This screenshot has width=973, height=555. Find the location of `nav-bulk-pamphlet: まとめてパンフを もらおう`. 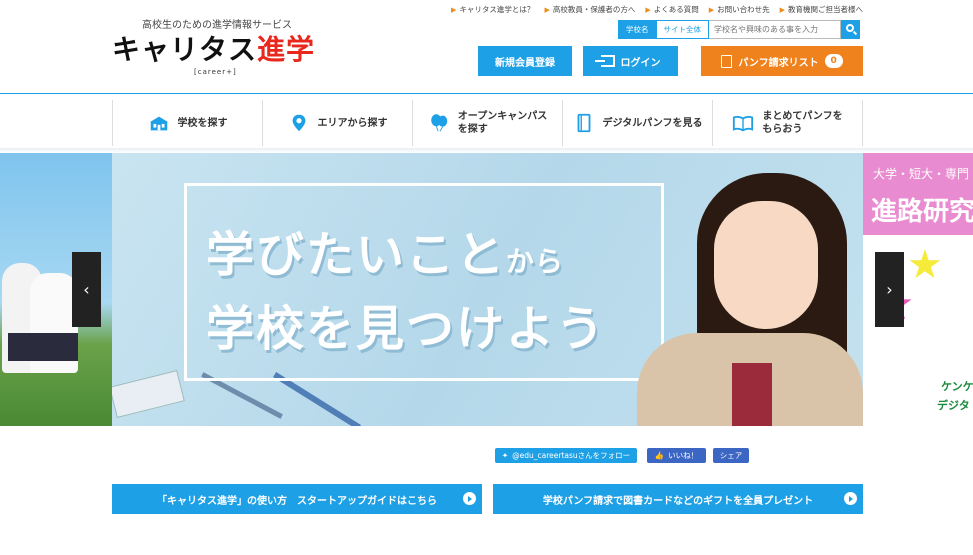

nav-bulk-pamphlet: まとめてパンフを もらおう is located at coordinates (787, 123).